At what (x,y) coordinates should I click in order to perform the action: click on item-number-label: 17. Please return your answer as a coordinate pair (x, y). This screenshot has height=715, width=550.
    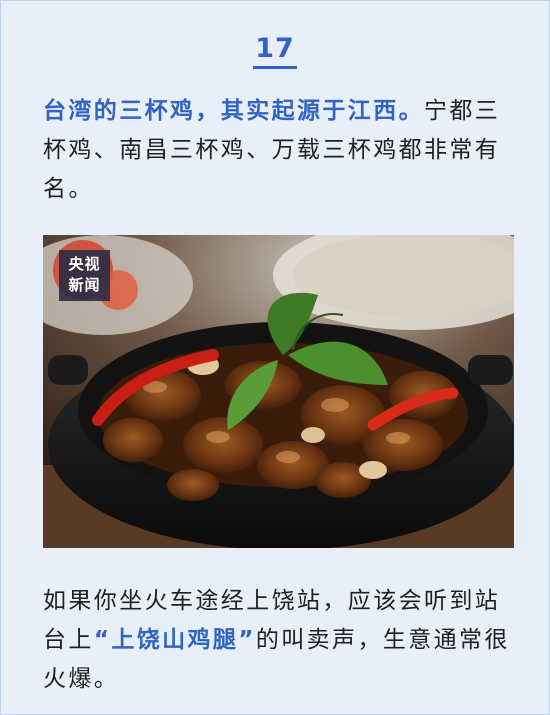
    Looking at the image, I should click on (275, 51).